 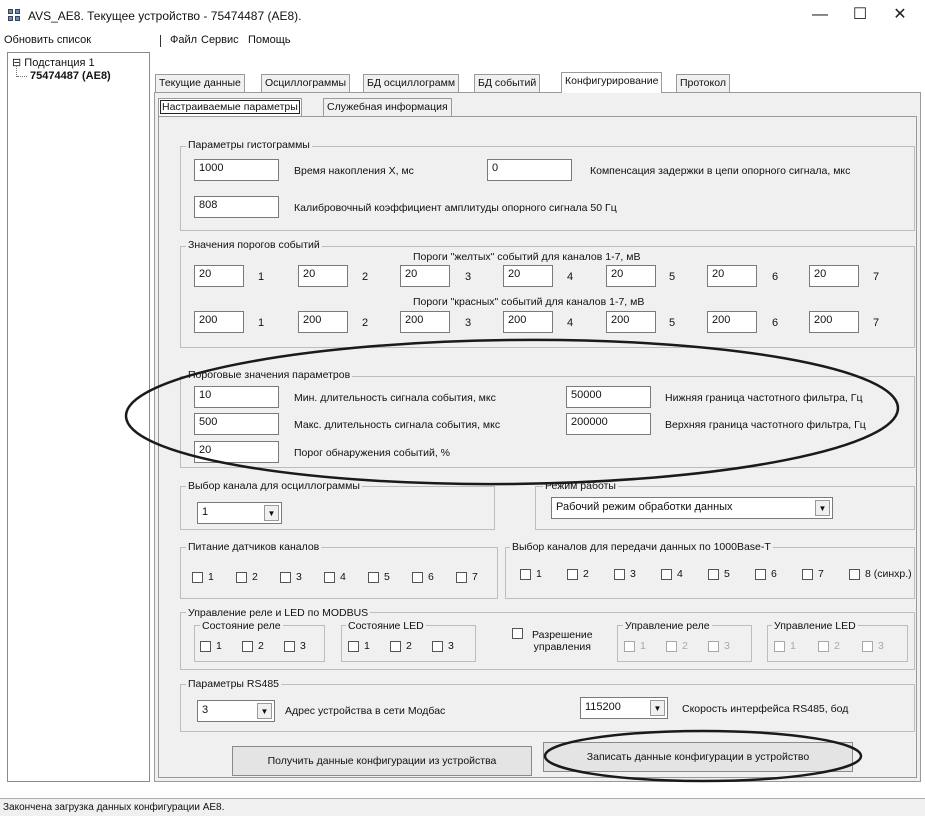 I want to click on relay-state-3-checkbox, so click(x=289, y=646).